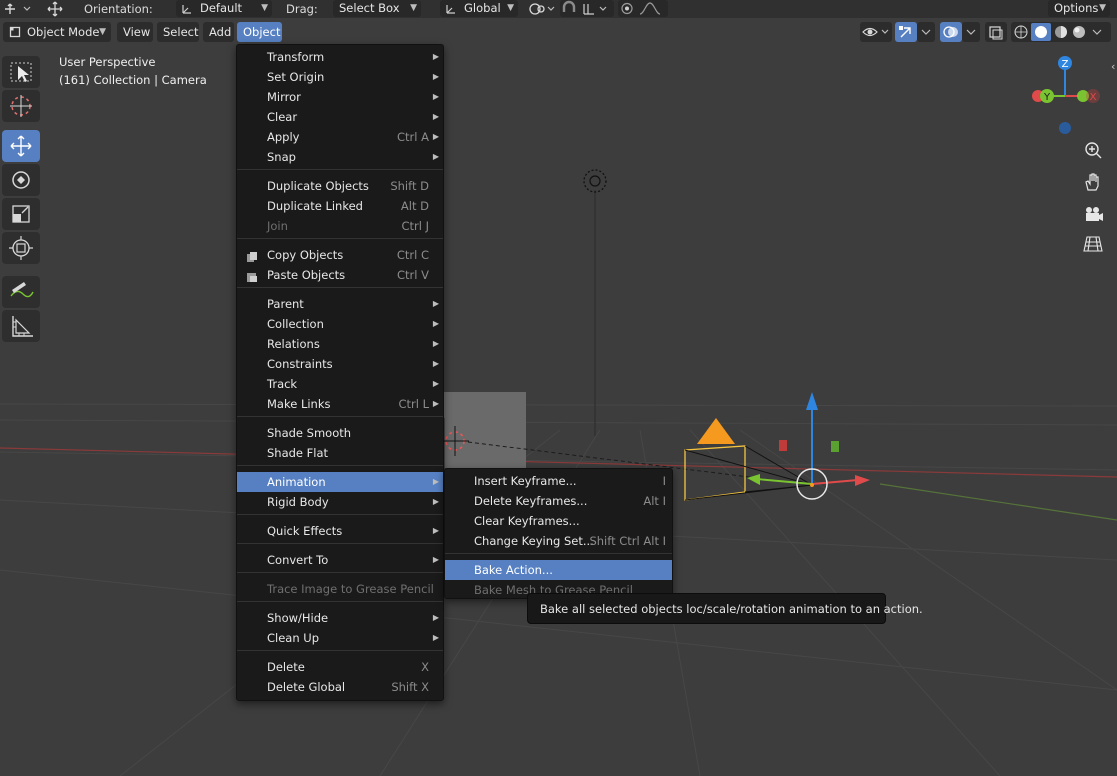 This screenshot has width=1117, height=776. I want to click on pivot-point-icon, so click(542, 9).